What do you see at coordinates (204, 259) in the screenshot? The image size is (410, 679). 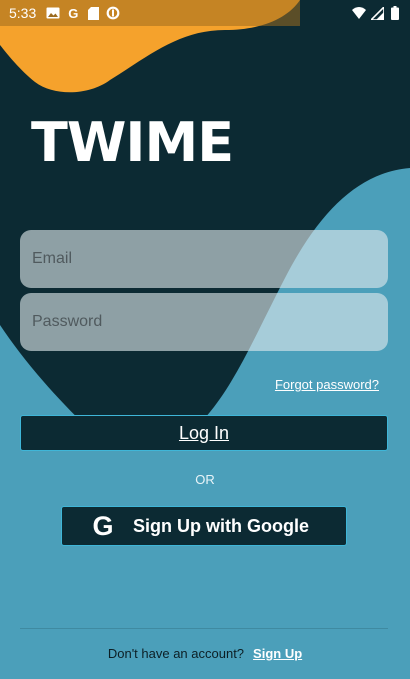 I see `email-input` at bounding box center [204, 259].